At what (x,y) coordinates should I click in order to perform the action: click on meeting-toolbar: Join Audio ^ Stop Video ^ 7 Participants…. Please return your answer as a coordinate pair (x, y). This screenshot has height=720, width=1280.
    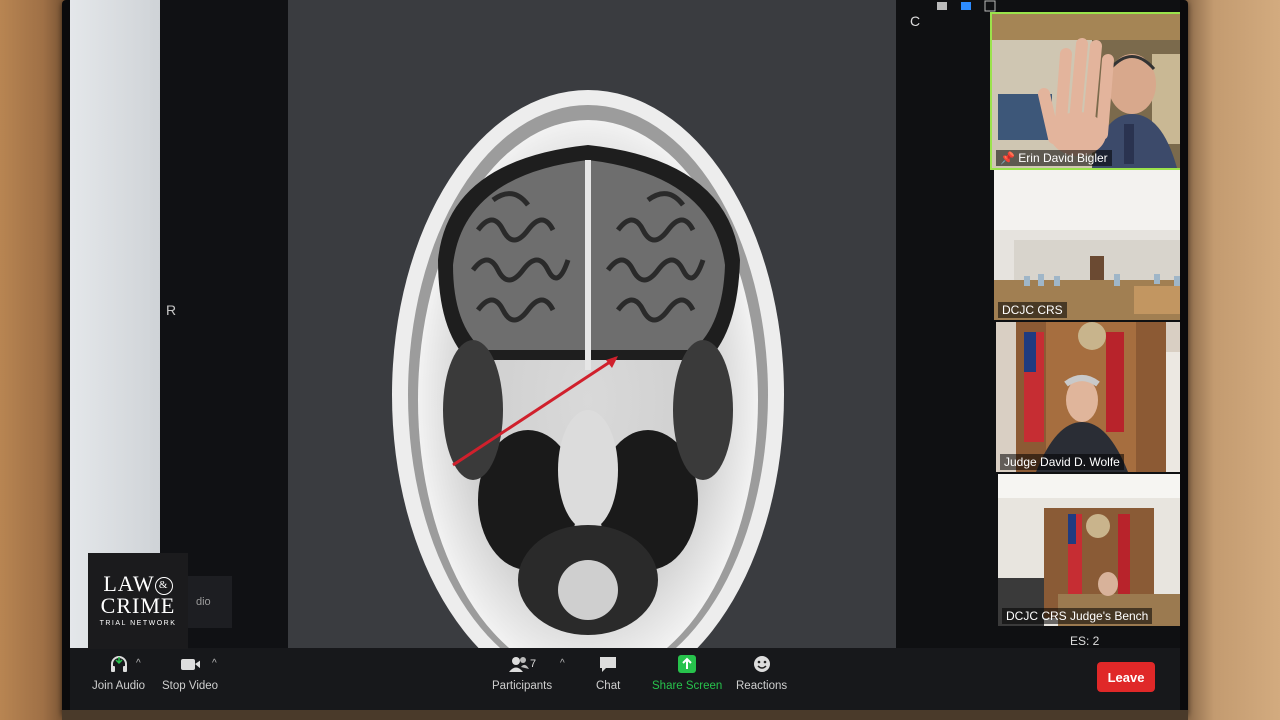
    Looking at the image, I should click on (625, 679).